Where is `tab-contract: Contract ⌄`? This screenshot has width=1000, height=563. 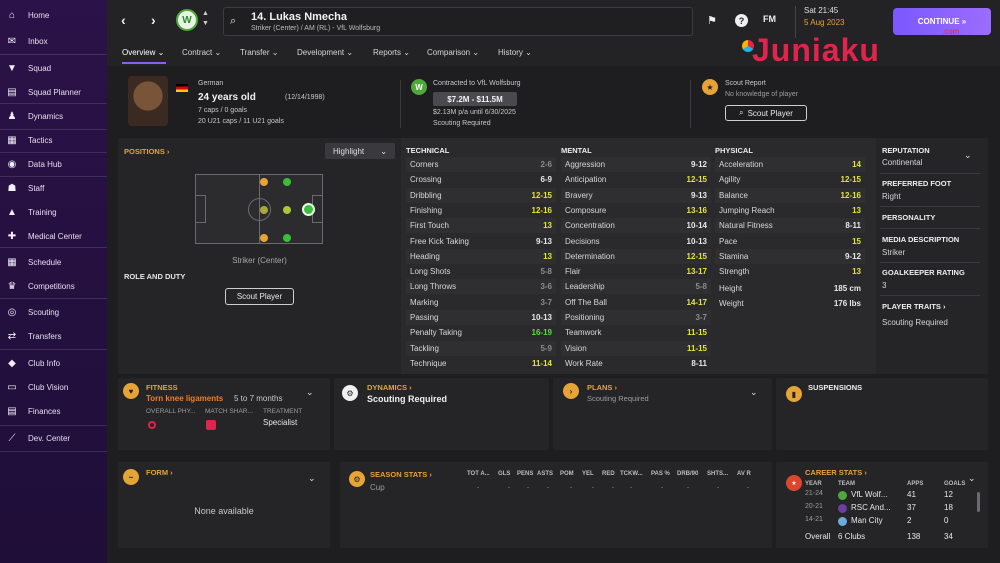
tab-contract: Contract ⌄ is located at coordinates (201, 52).